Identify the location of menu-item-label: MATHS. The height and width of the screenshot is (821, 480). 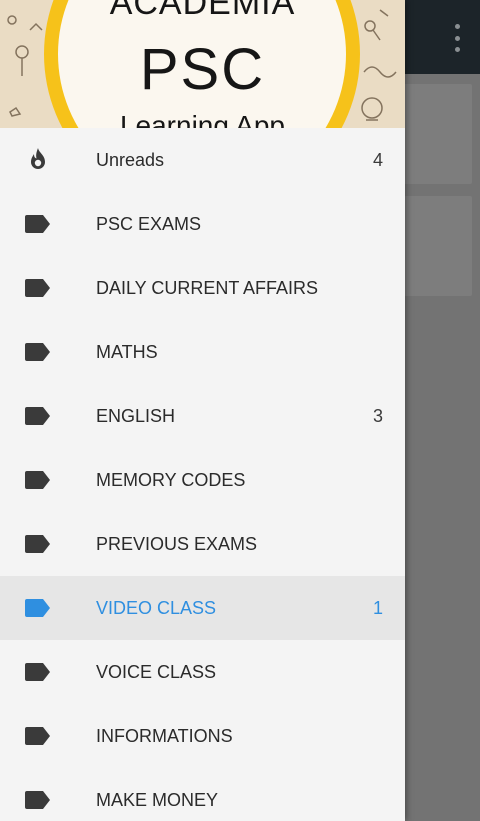
(127, 351).